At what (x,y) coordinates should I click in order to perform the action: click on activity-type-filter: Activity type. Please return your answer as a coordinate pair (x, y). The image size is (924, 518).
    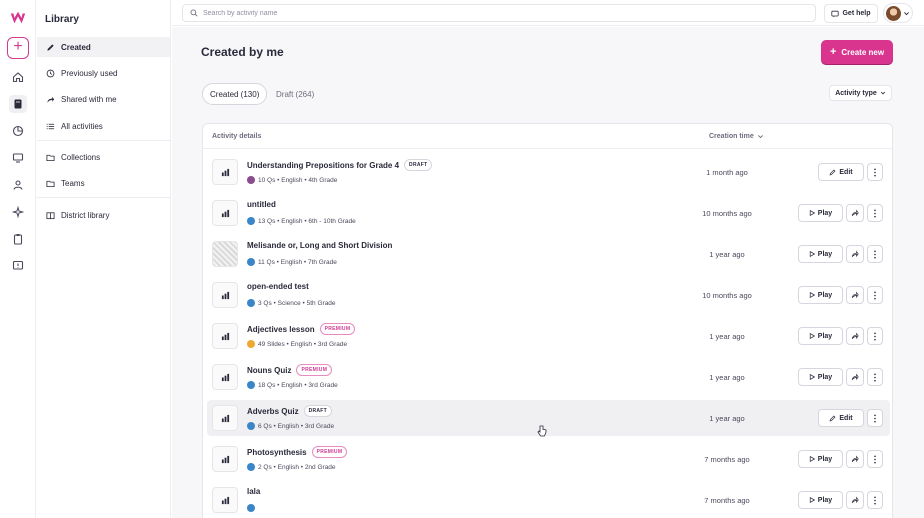
    Looking at the image, I should click on (860, 93).